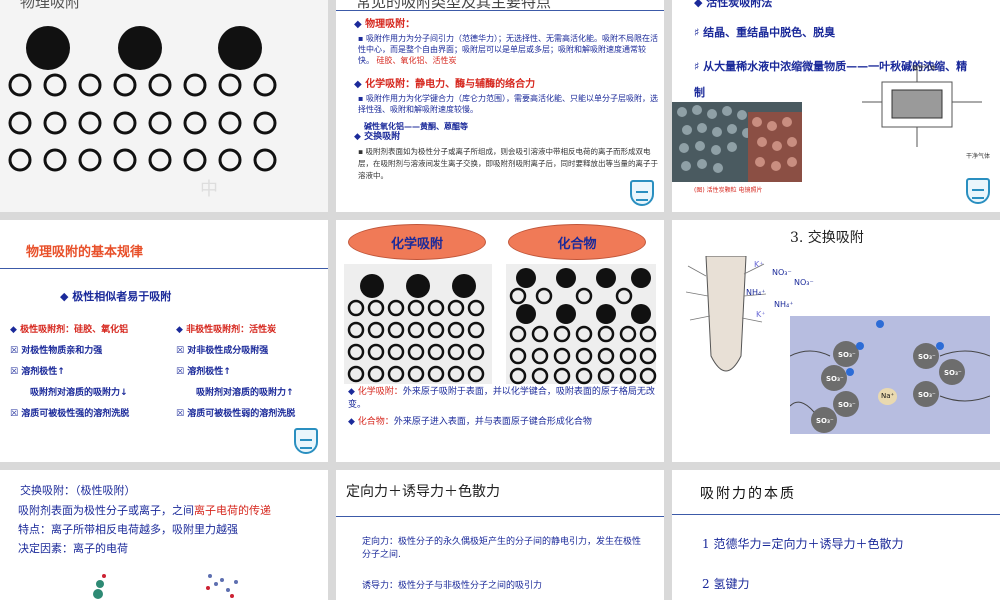 The width and height of the screenshot is (1000, 600). What do you see at coordinates (836, 535) in the screenshot?
I see `slide-thumbnail-9: 吸附力的本质 1 范德华力=定向力＋诱导力＋色散力 2 氢键力` at bounding box center [836, 535].